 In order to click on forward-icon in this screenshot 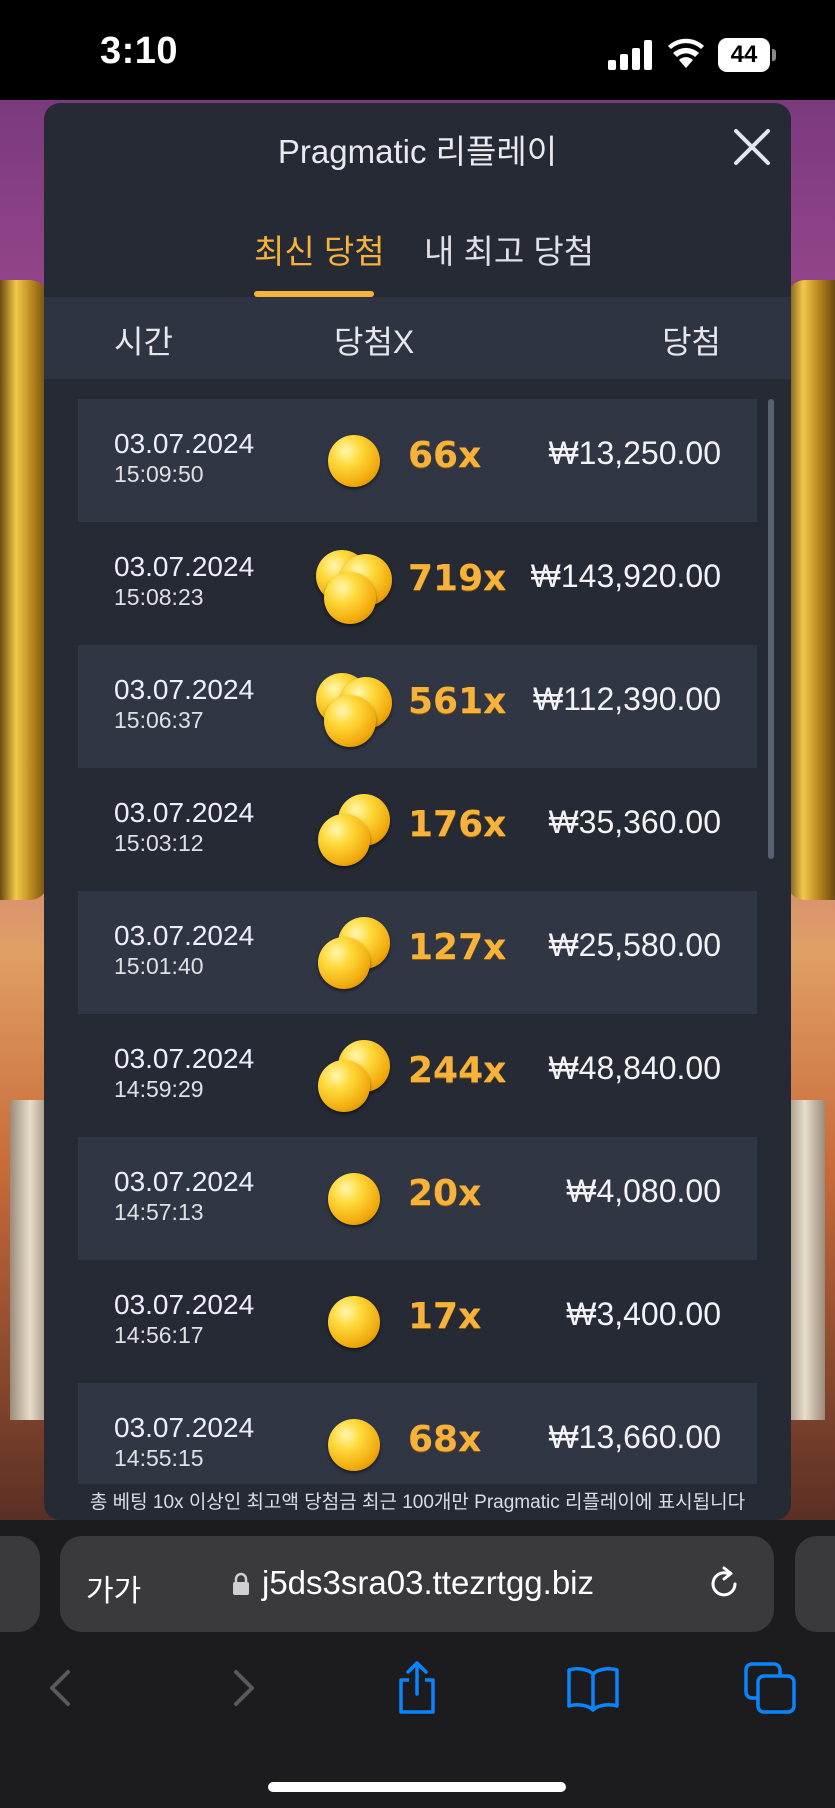, I will do `click(242, 1688)`.